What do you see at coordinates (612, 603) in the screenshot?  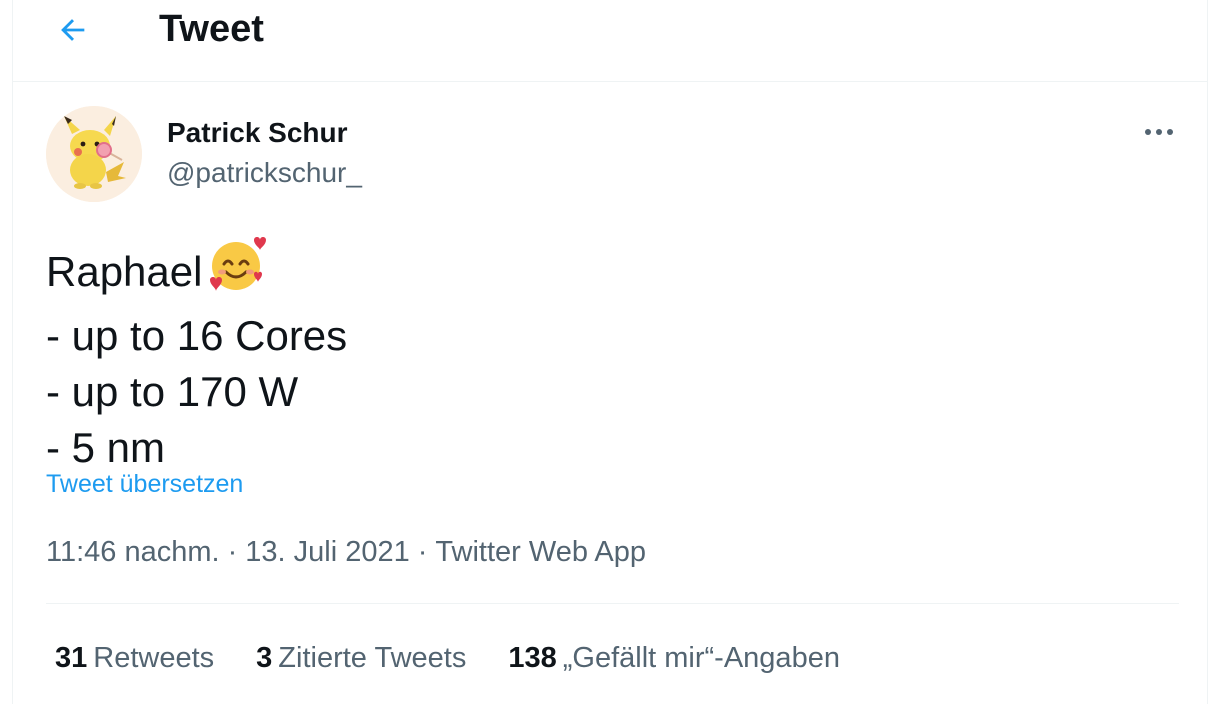 I see `divider` at bounding box center [612, 603].